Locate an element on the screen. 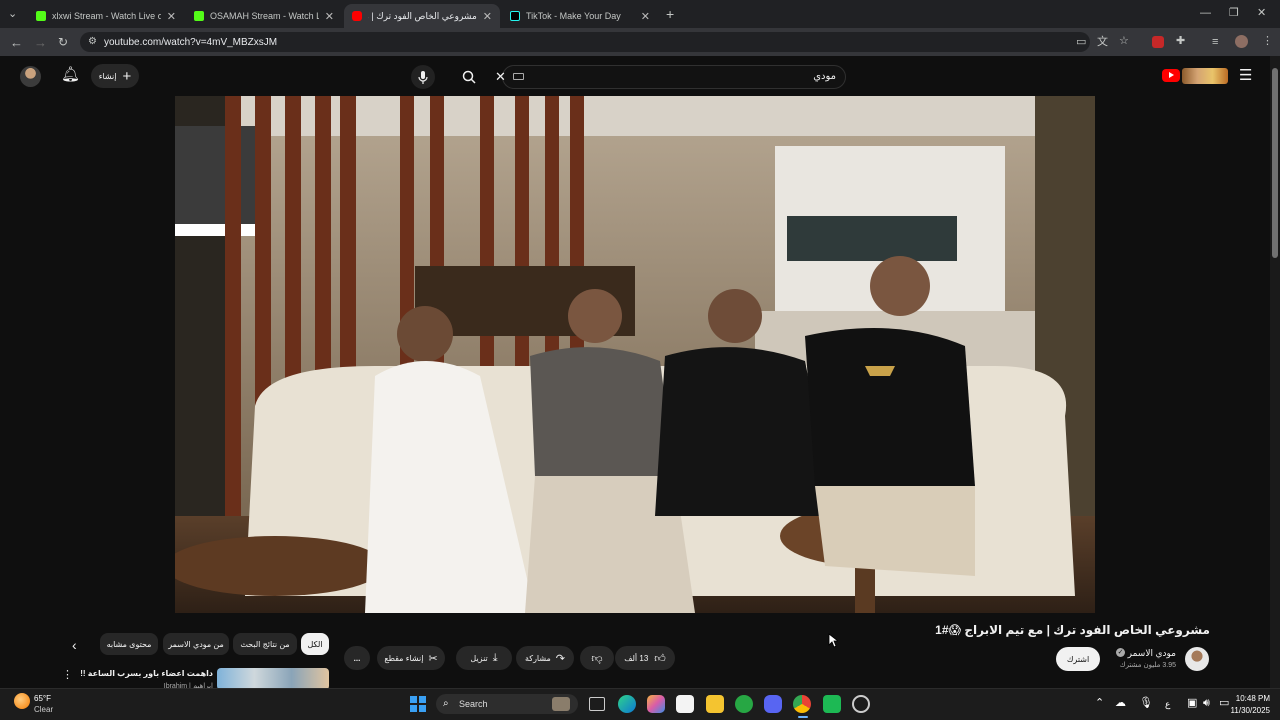  tab-youtube-active: مشروعي الخاص الفود ترك | مع ت ✕ is located at coordinates (422, 16).